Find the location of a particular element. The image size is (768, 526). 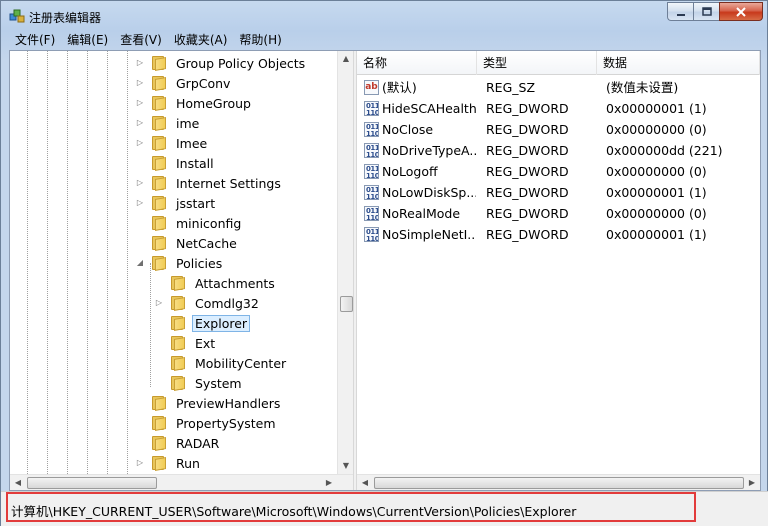

menu-file: 文件(F) is located at coordinates (35, 40).